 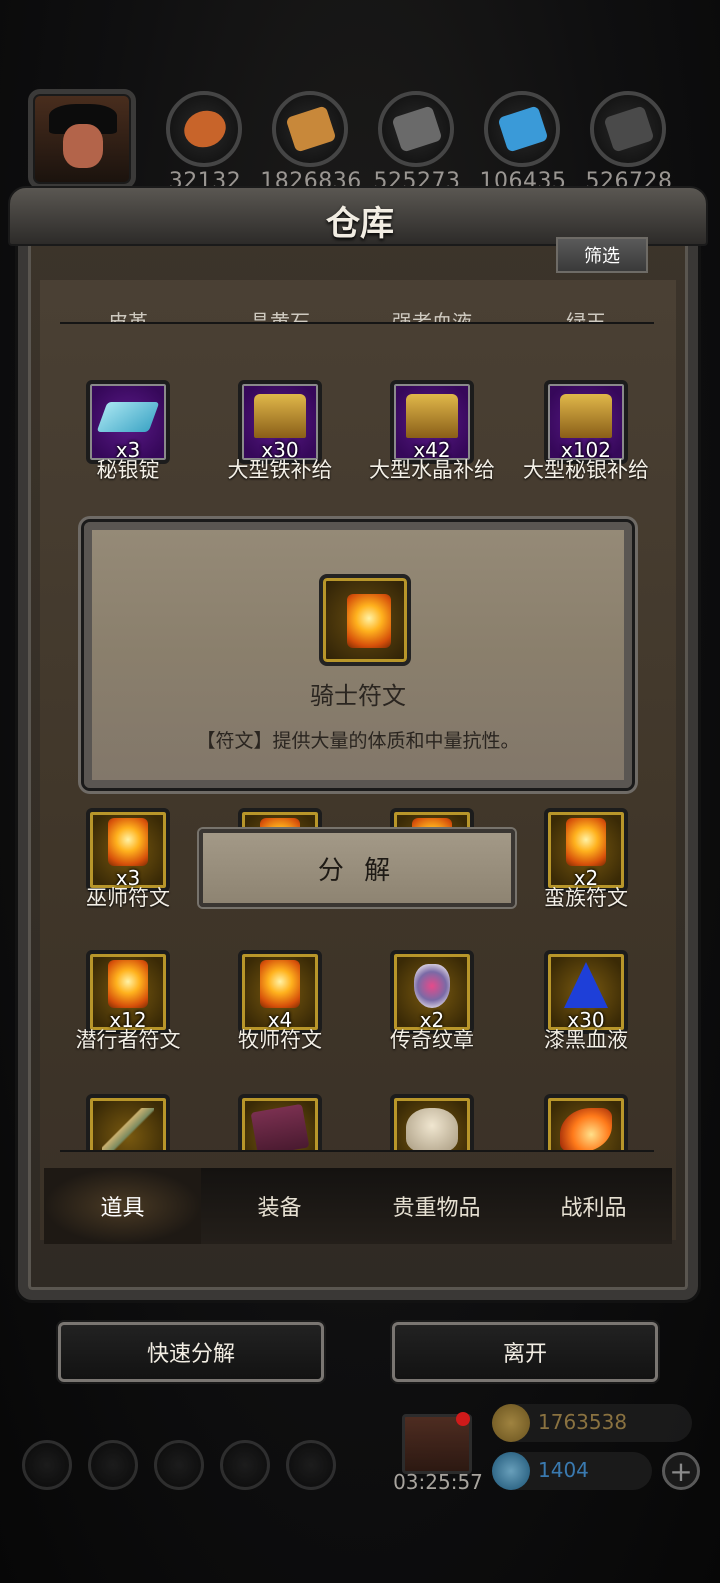 What do you see at coordinates (358, 1120) in the screenshot?
I see `clipped-row` at bounding box center [358, 1120].